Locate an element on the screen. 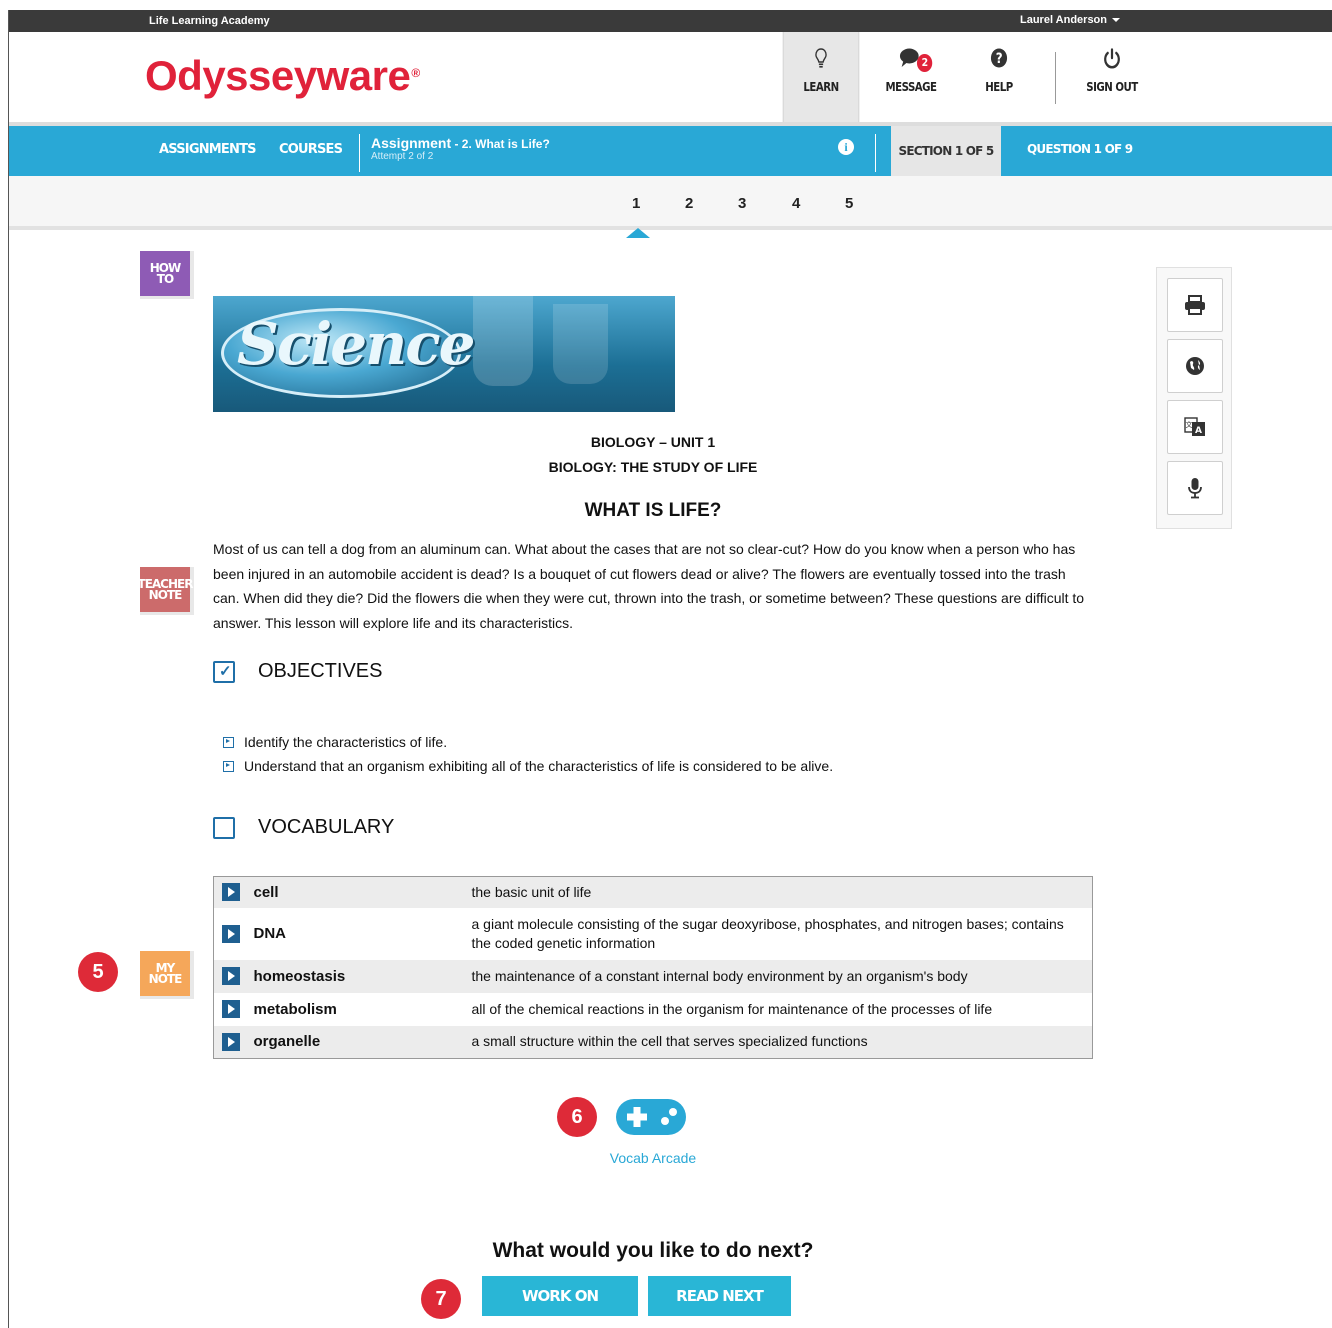  my-note-button: MY NOTE is located at coordinates (167, 975).